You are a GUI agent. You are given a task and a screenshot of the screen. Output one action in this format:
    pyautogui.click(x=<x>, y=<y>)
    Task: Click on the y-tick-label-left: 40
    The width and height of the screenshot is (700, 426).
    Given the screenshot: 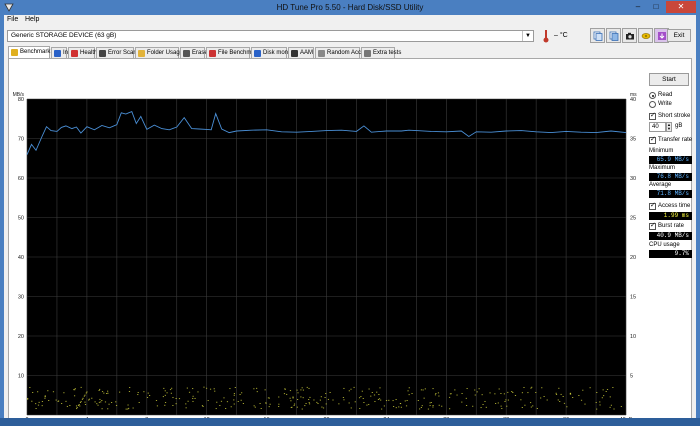 What is the action you would take?
    pyautogui.click(x=21, y=258)
    